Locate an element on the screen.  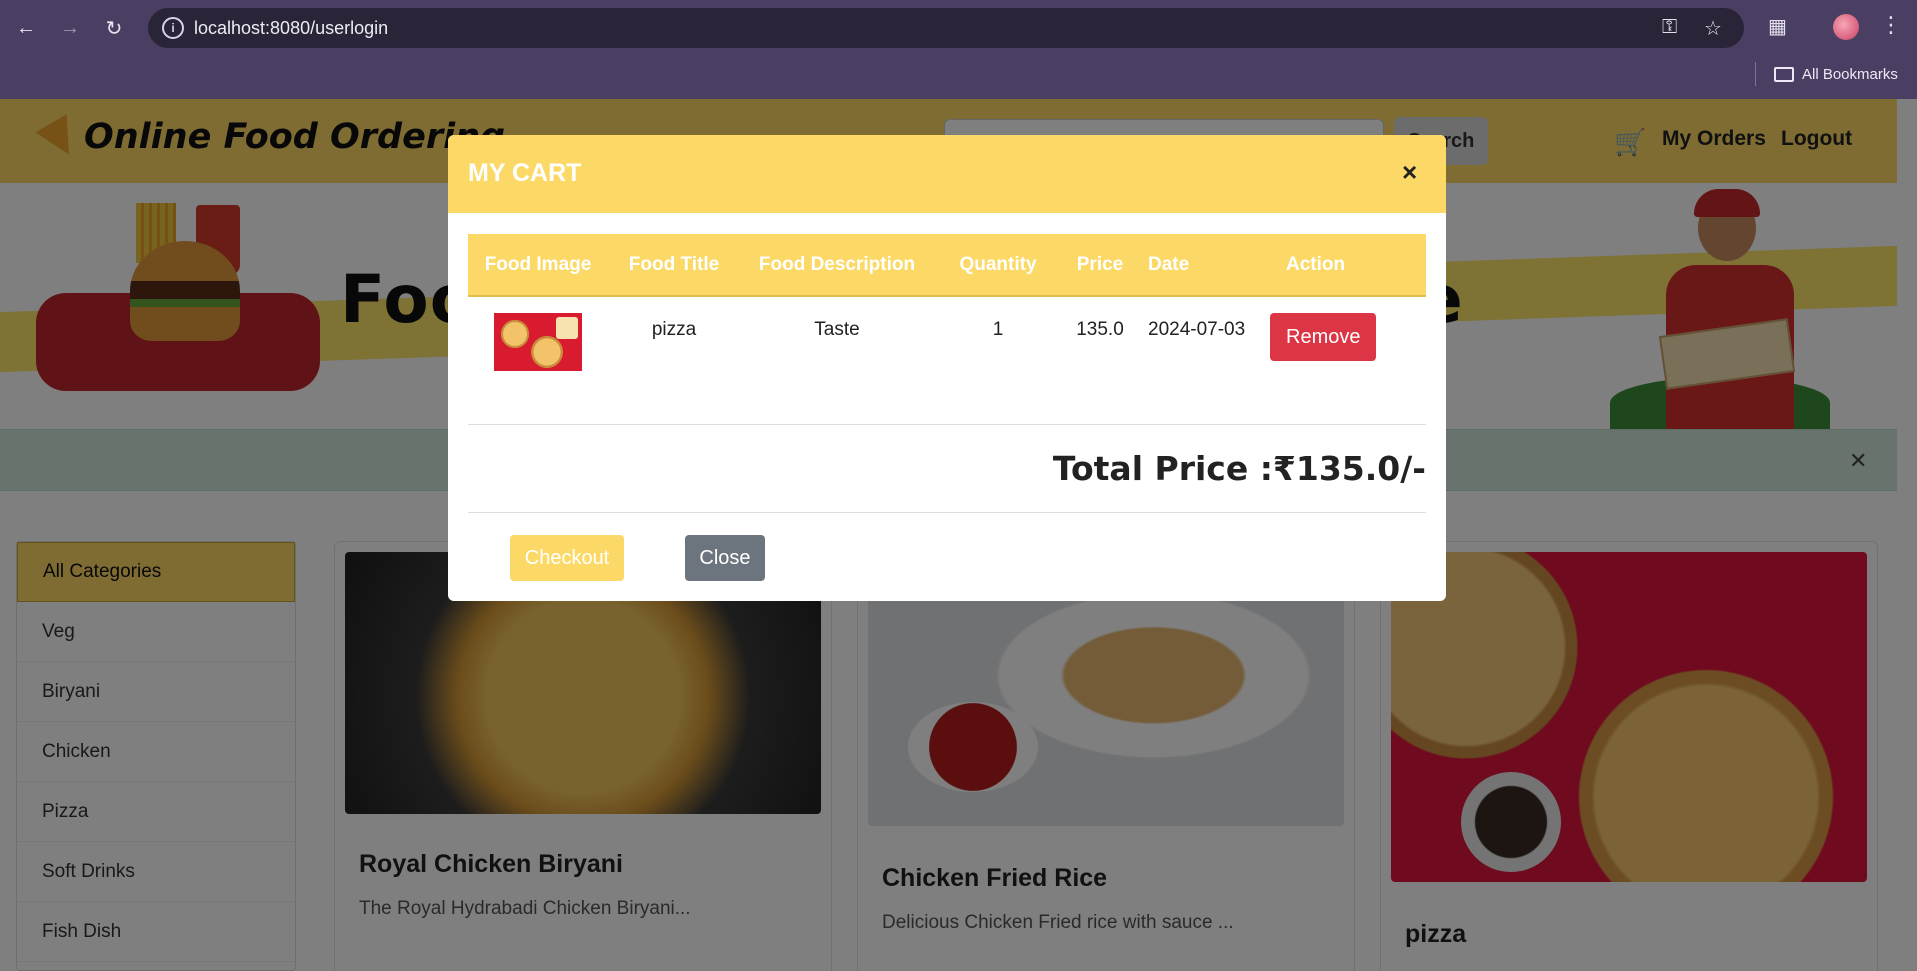
food-description-cell: Taste is located at coordinates (837, 360).